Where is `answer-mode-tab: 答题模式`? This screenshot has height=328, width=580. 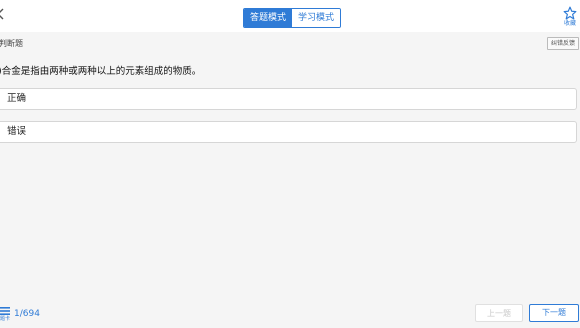 answer-mode-tab: 答题模式 is located at coordinates (268, 18).